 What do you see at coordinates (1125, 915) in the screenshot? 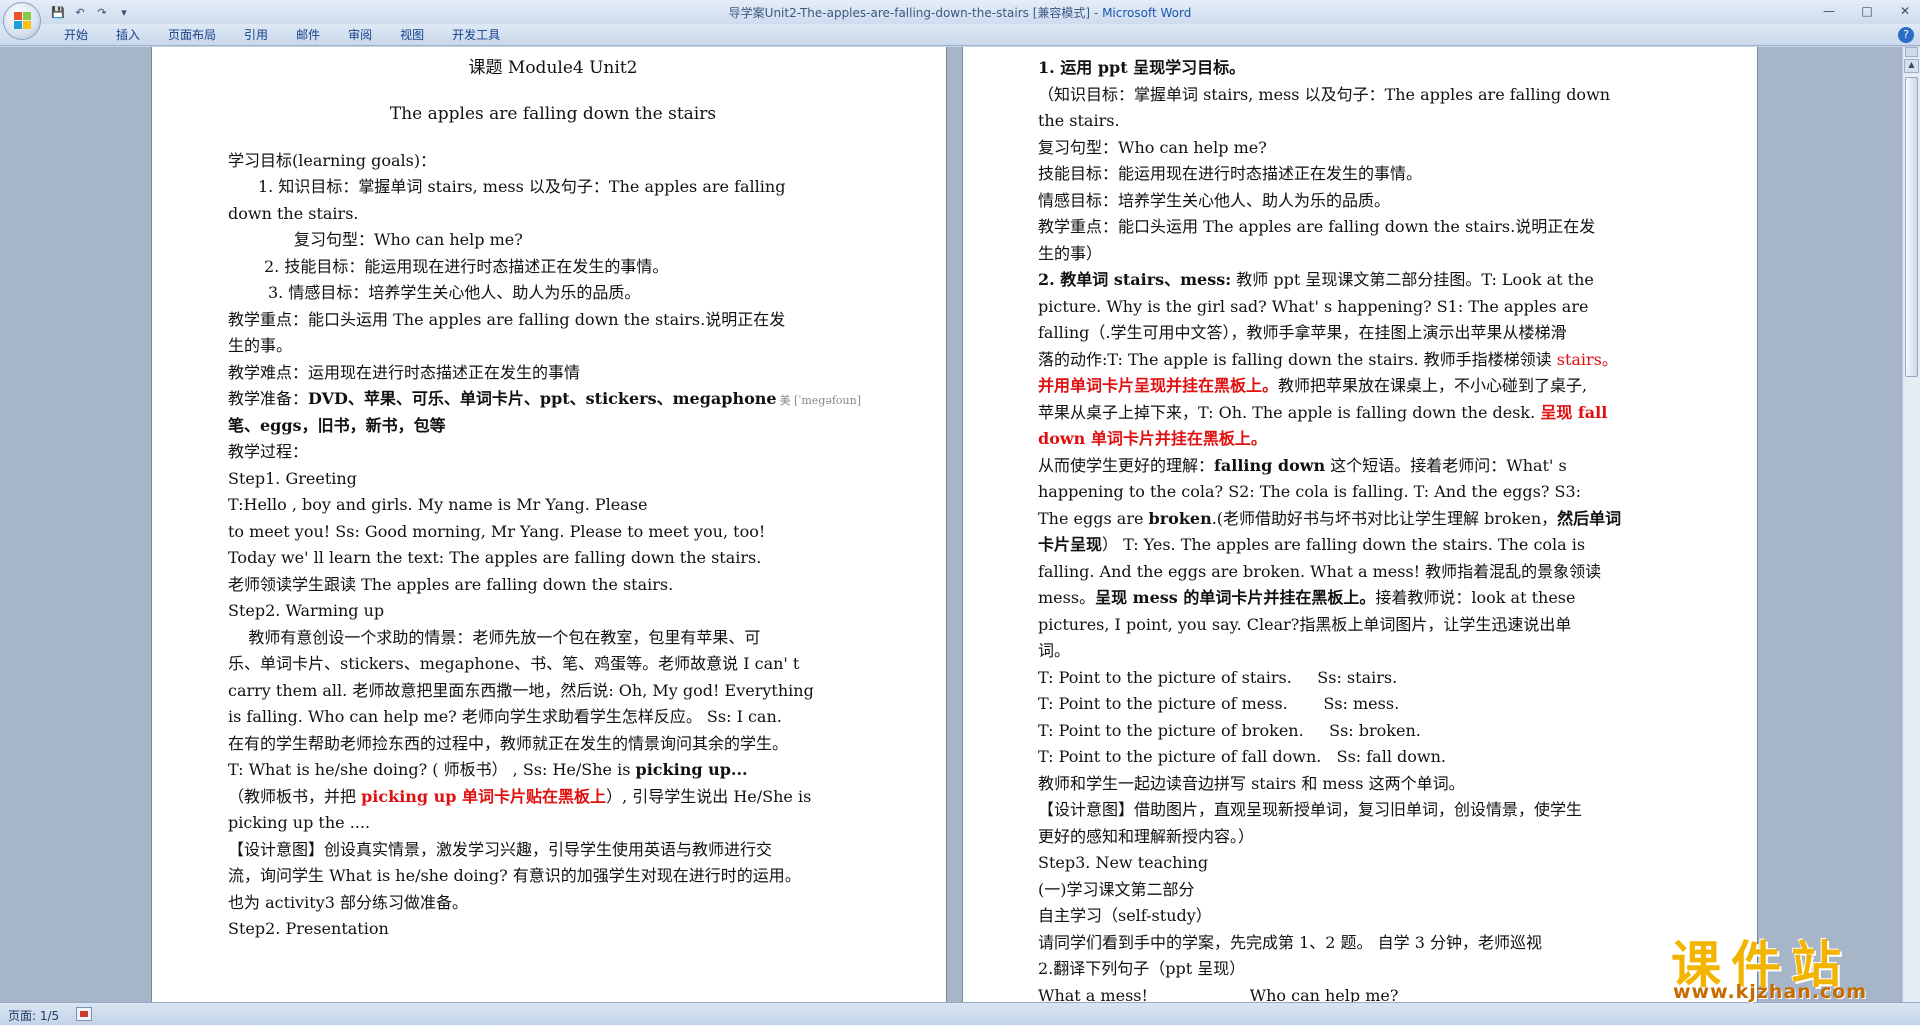
I see `text-line: 自主学习（self-study）` at bounding box center [1125, 915].